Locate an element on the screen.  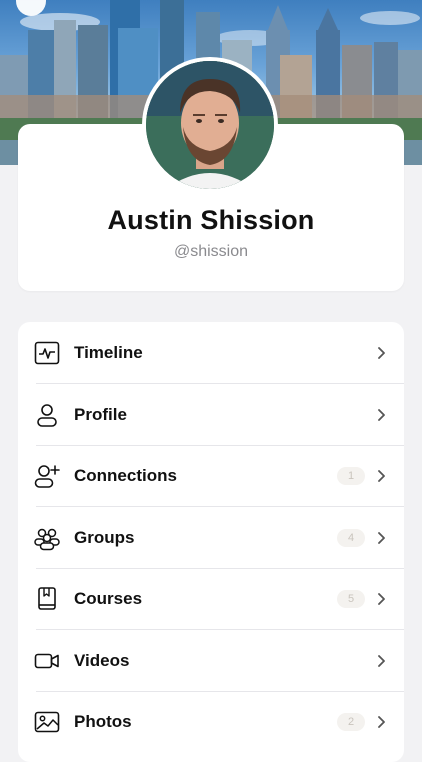
menu-item-label: Photos is located at coordinates (103, 721).